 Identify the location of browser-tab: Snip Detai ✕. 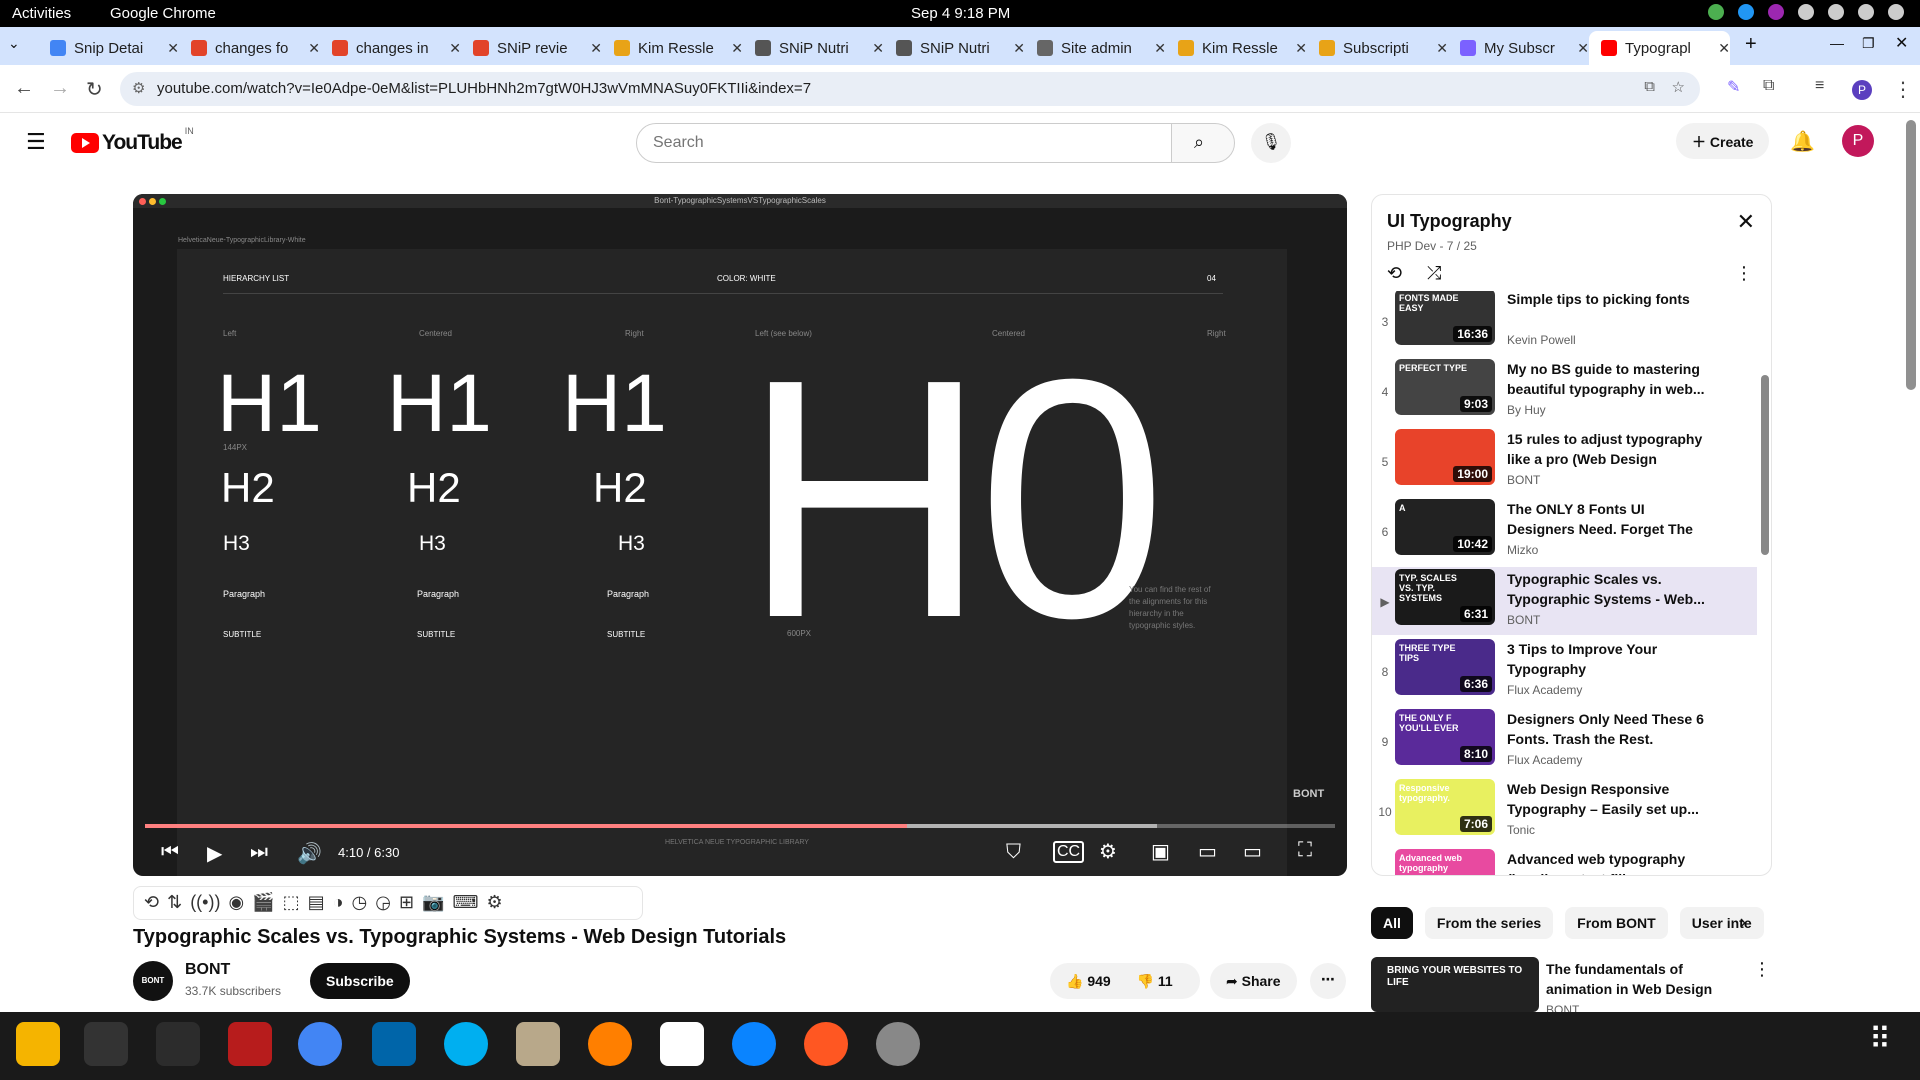
(108, 48).